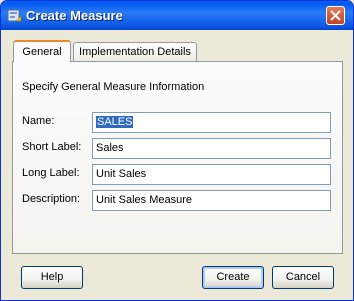 The width and height of the screenshot is (354, 301). Describe the element at coordinates (211, 148) in the screenshot. I see `short-label-field: Sales` at that location.